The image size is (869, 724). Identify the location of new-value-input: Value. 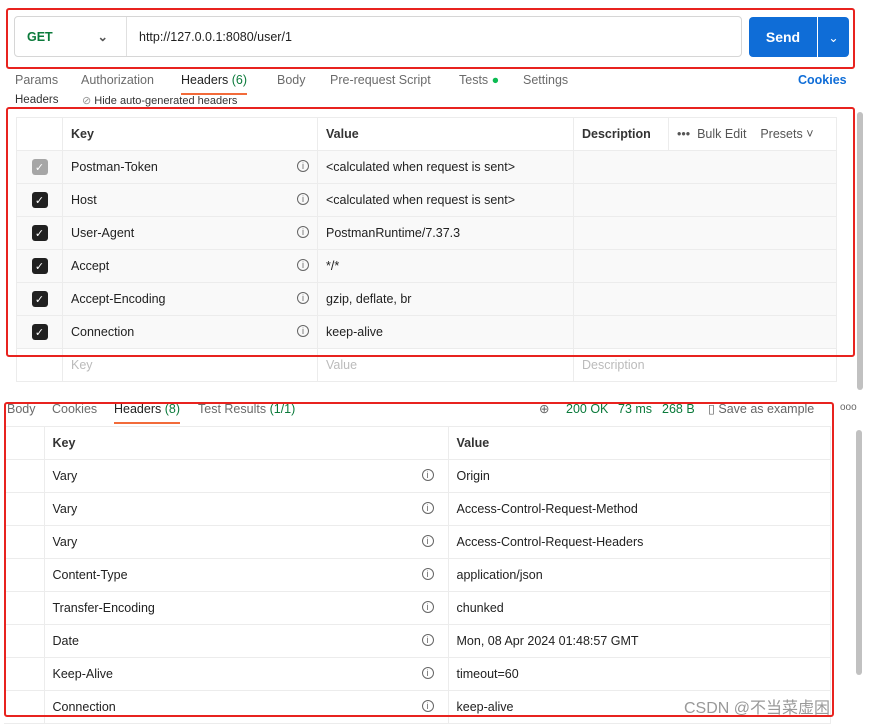
(445, 365).